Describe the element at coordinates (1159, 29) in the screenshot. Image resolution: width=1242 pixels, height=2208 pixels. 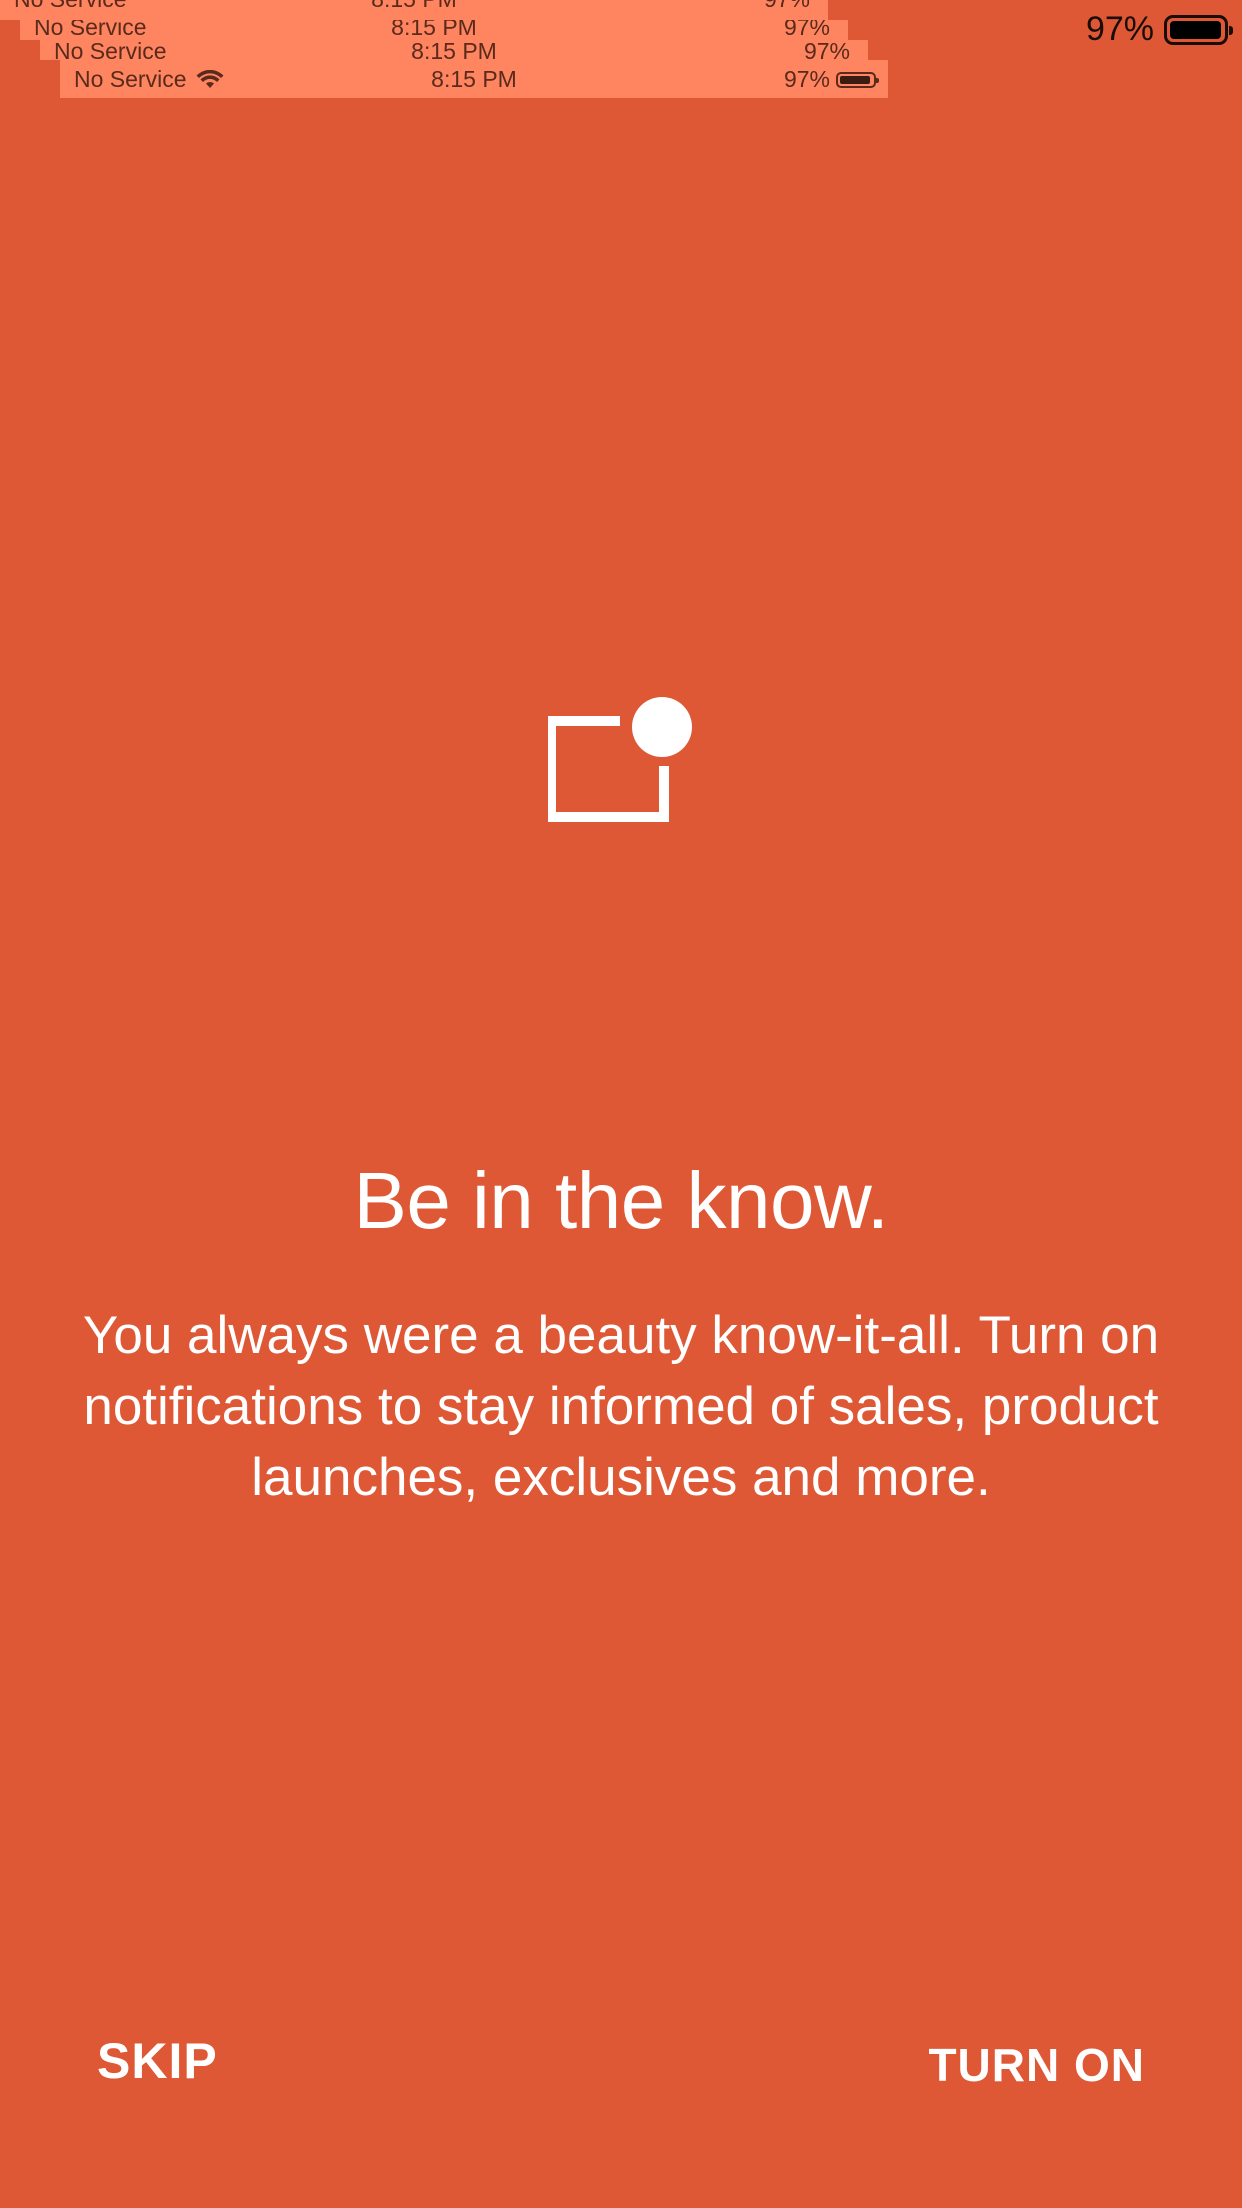
I see `battery-indicator: 97%` at that location.